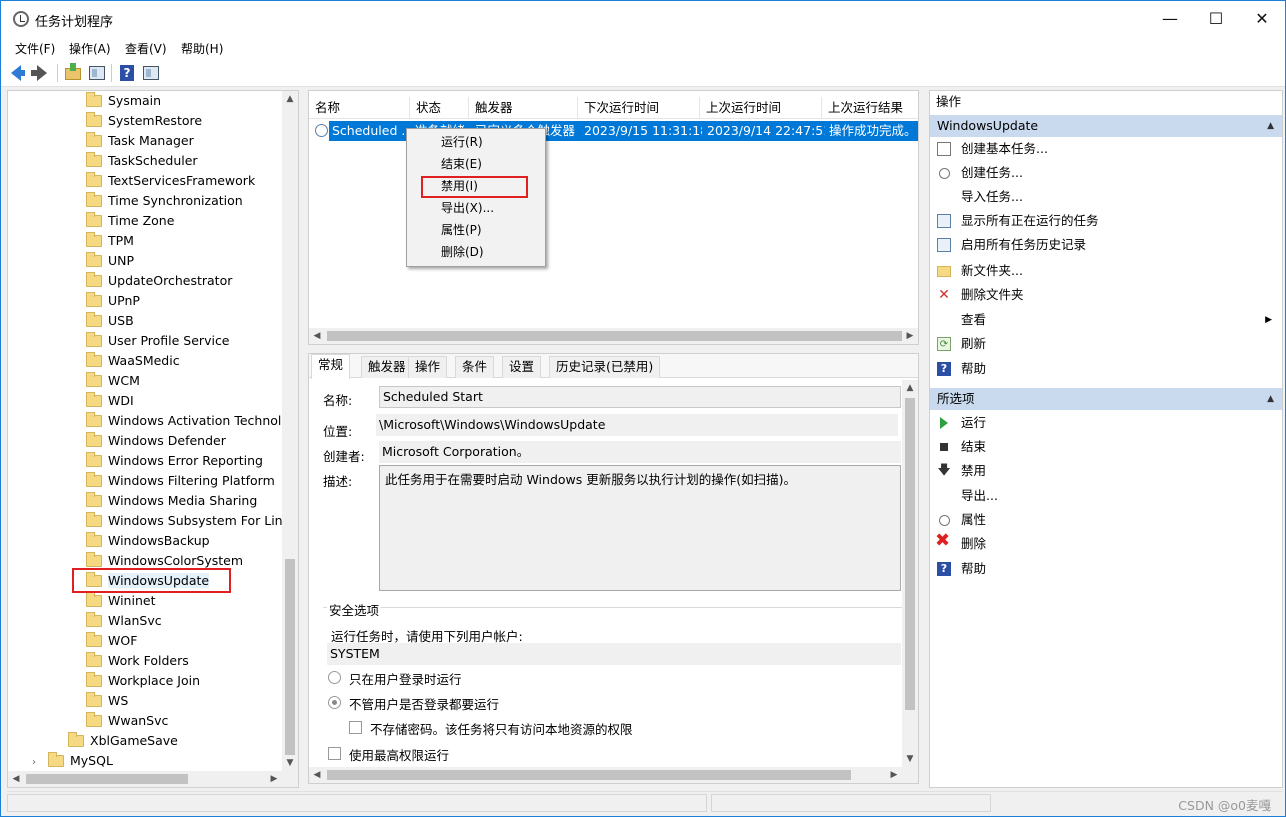 The width and height of the screenshot is (1286, 817). Describe the element at coordinates (334, 677) in the screenshot. I see `radio-run-only-logged-on` at that location.